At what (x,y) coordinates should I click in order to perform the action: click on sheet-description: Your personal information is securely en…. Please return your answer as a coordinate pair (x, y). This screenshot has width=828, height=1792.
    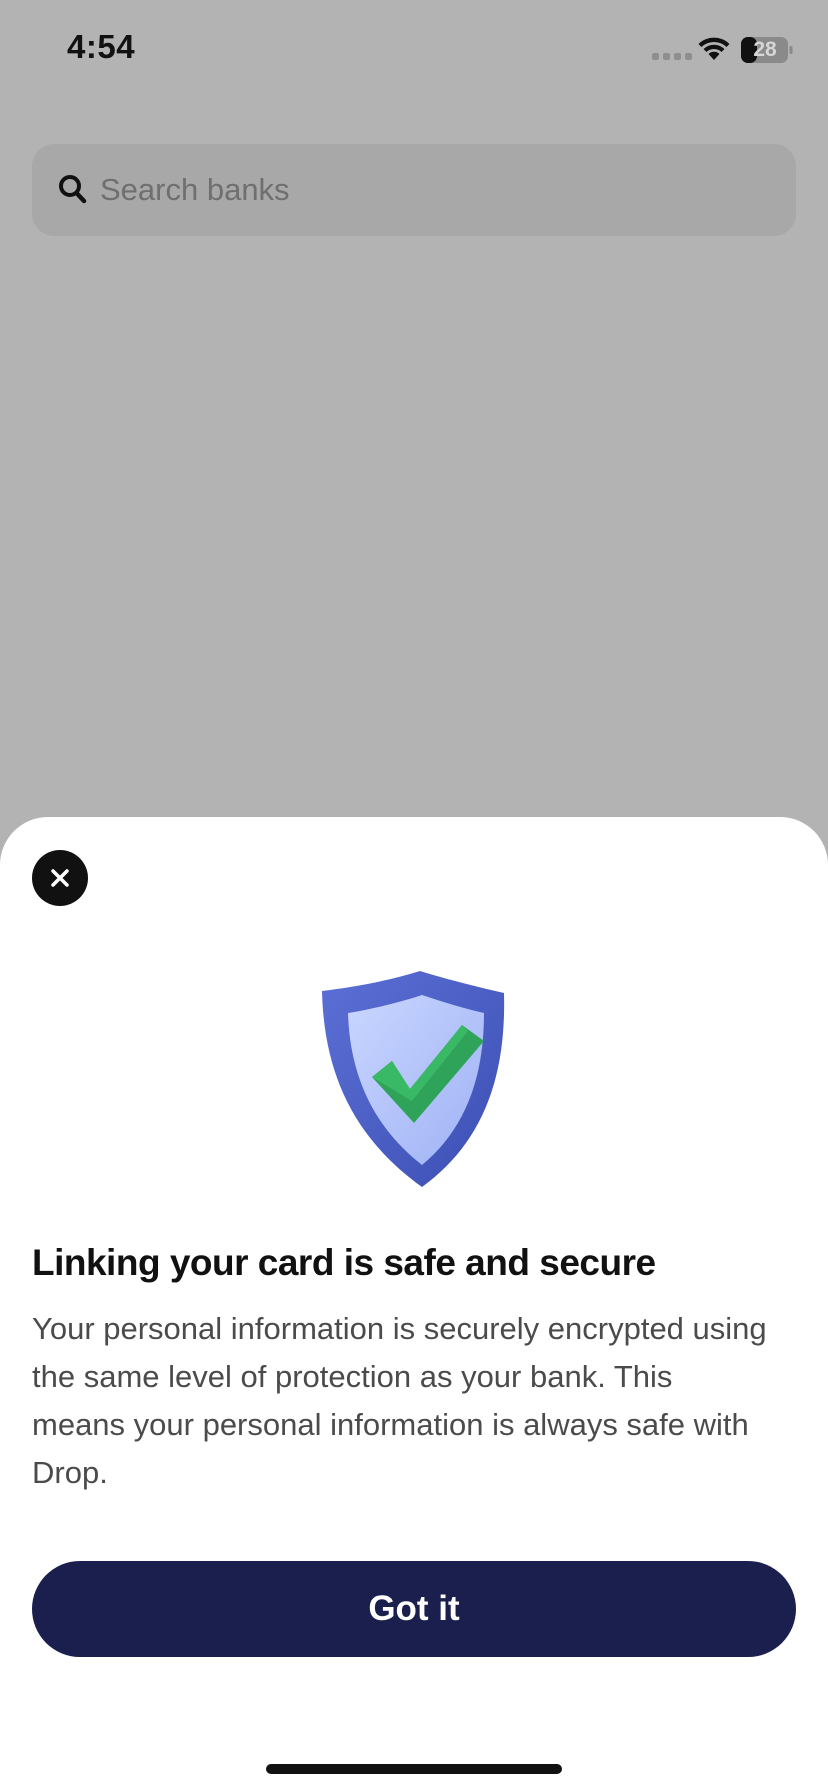
    Looking at the image, I should click on (399, 1400).